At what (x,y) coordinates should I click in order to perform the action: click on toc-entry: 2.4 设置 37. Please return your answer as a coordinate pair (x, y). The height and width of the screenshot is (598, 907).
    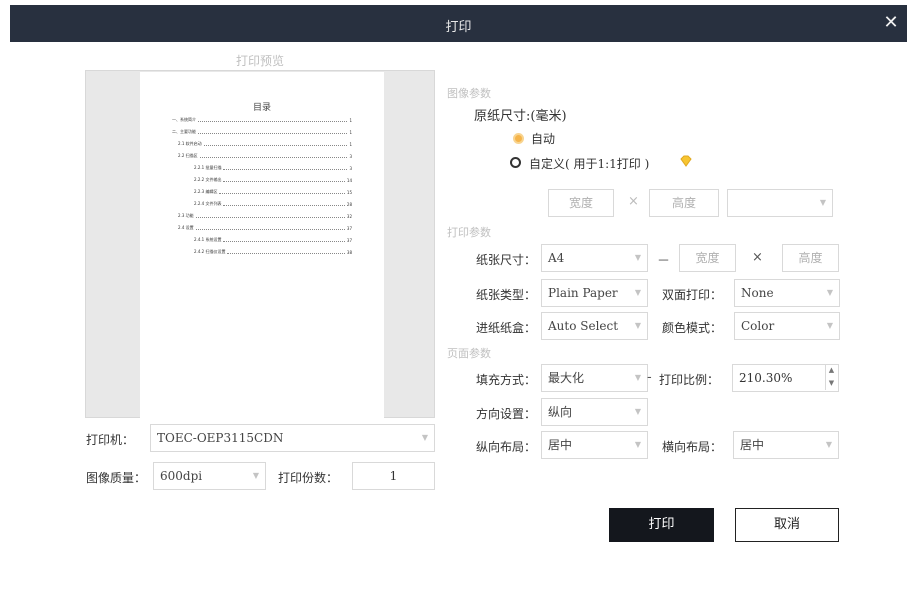
    Looking at the image, I should click on (265, 228).